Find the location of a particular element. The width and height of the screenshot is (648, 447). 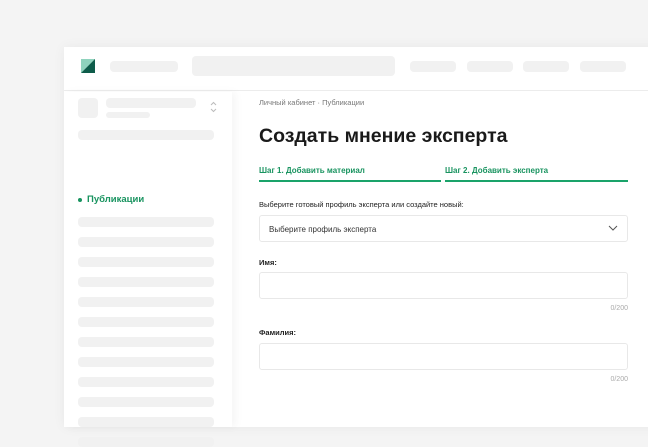

search-bar is located at coordinates (293, 66).